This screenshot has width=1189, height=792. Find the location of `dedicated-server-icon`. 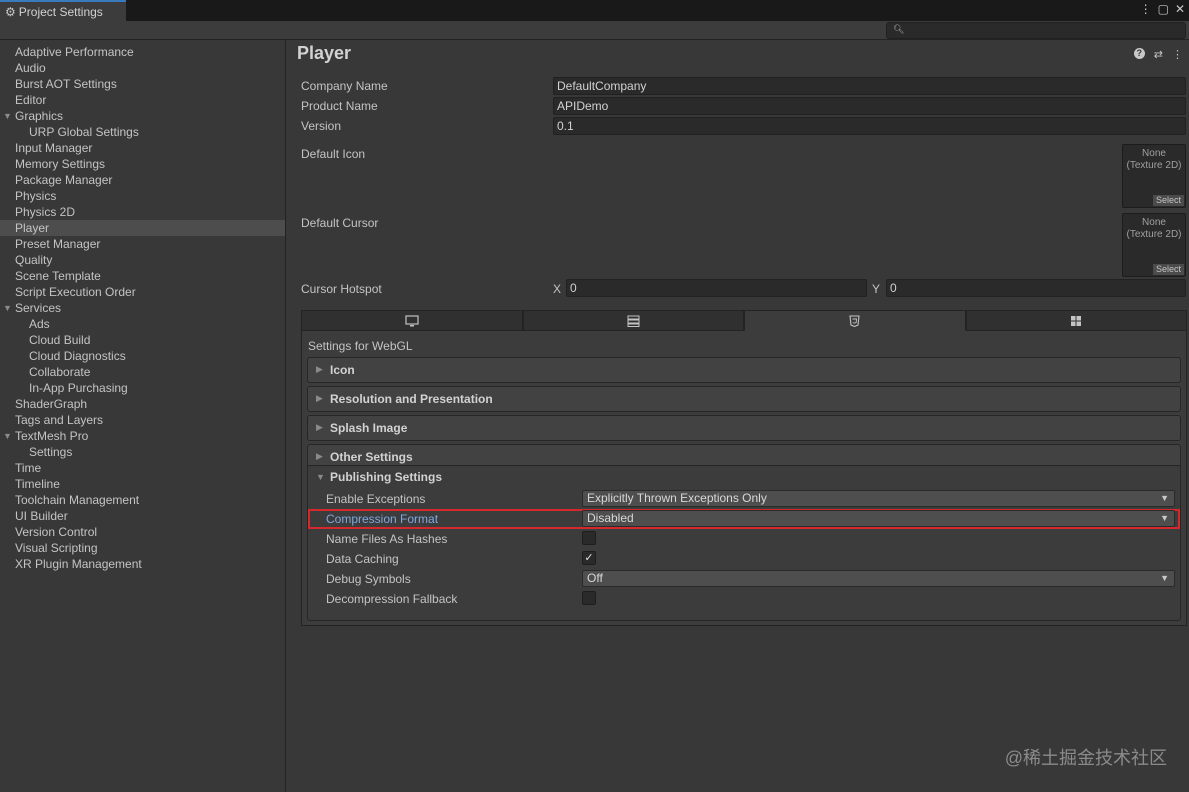

dedicated-server-icon is located at coordinates (633, 321).